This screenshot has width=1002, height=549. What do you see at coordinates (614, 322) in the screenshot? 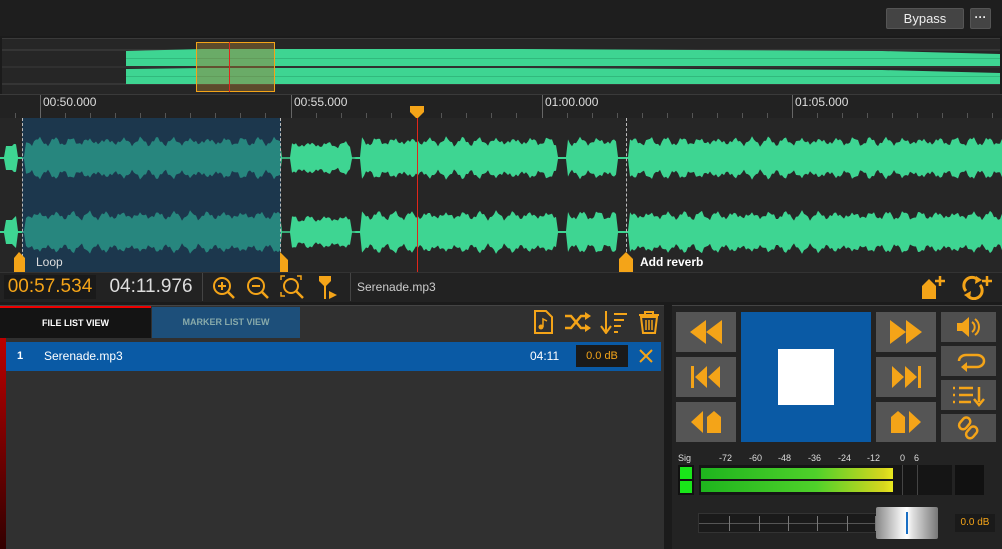
I see `sort-icon` at bounding box center [614, 322].